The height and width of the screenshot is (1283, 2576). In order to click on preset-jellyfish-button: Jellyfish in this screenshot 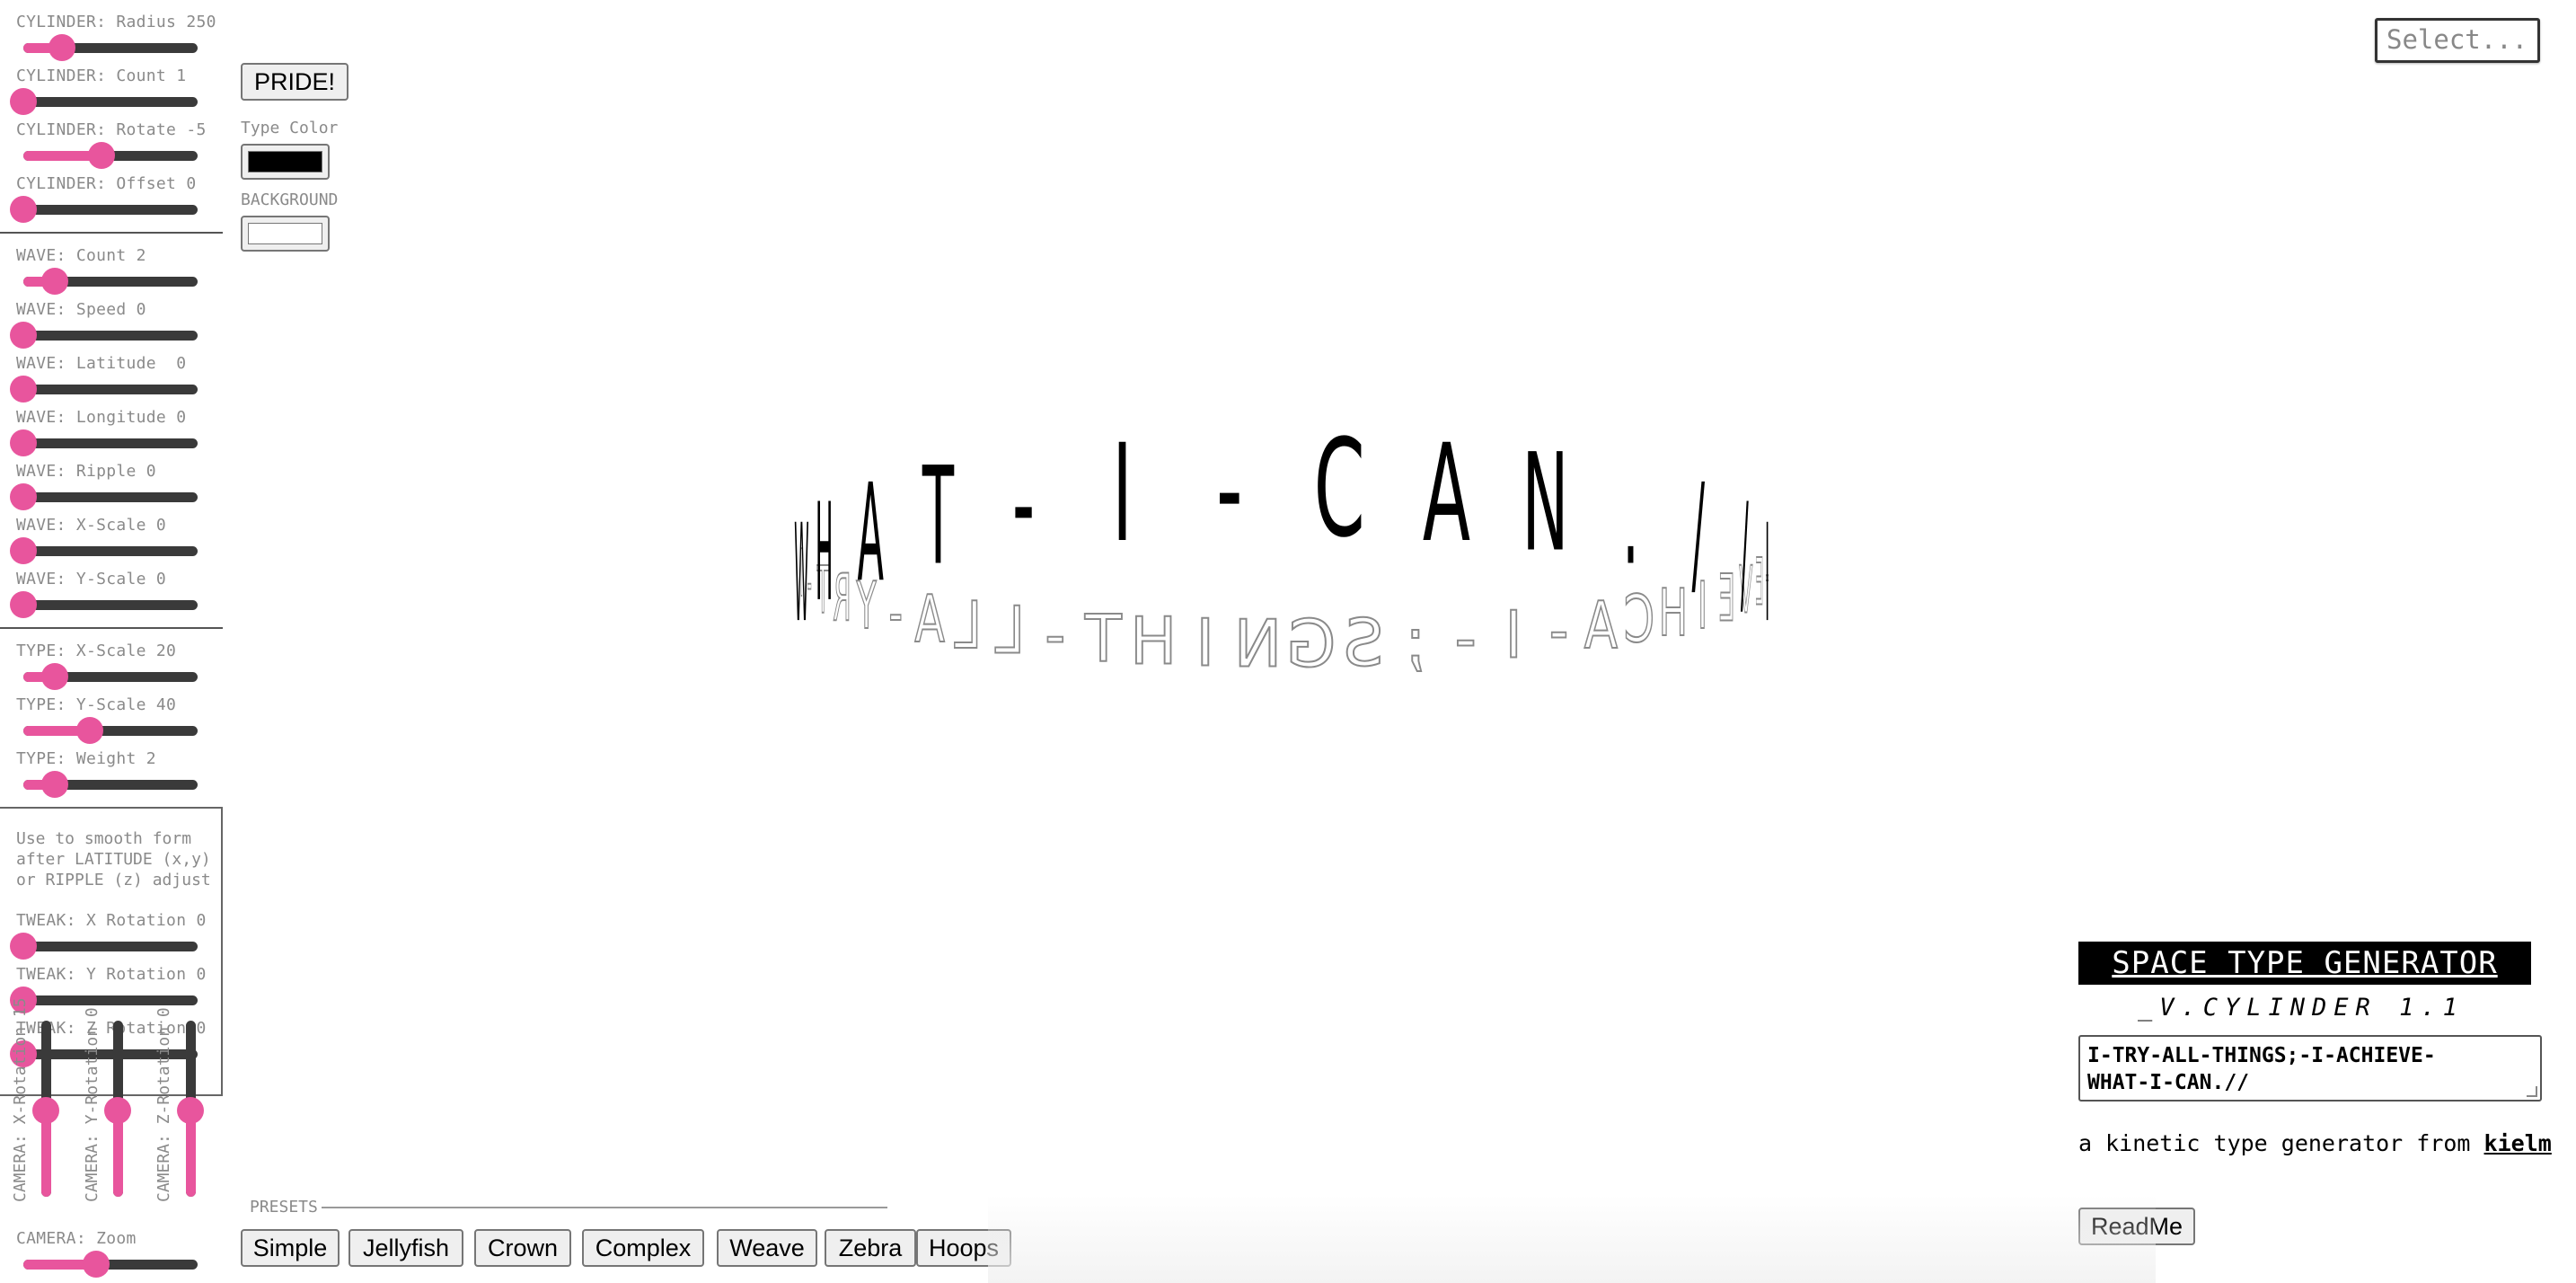, I will do `click(405, 1248)`.